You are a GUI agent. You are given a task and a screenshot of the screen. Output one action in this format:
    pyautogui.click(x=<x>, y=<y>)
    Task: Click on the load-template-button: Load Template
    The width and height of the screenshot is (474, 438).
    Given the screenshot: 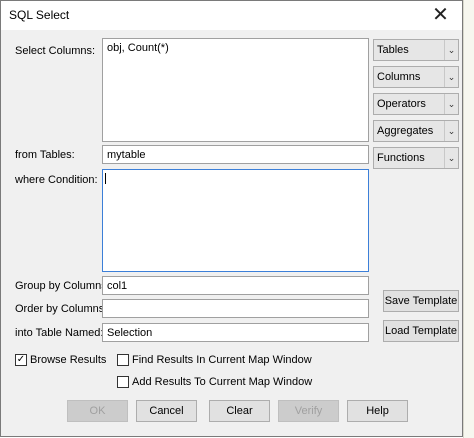 What is the action you would take?
    pyautogui.click(x=421, y=331)
    